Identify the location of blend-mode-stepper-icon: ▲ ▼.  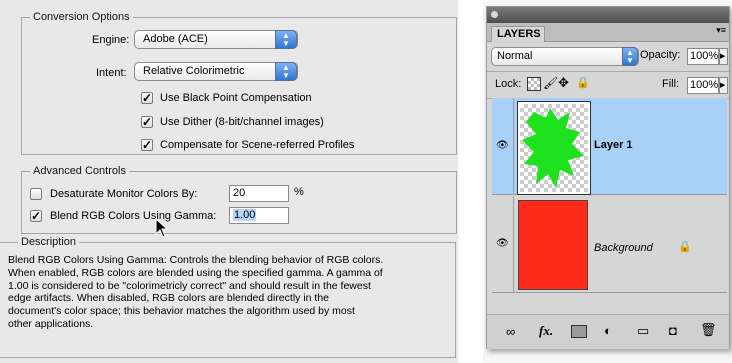
(630, 56).